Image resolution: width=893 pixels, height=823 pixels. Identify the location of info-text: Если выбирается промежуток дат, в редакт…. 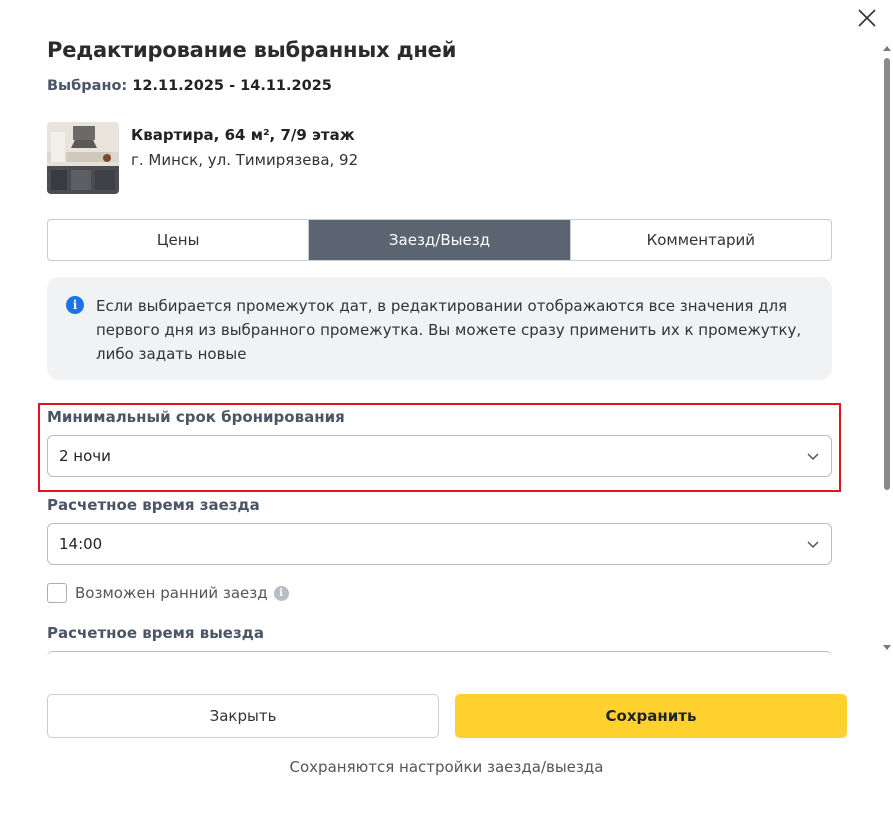
(449, 330).